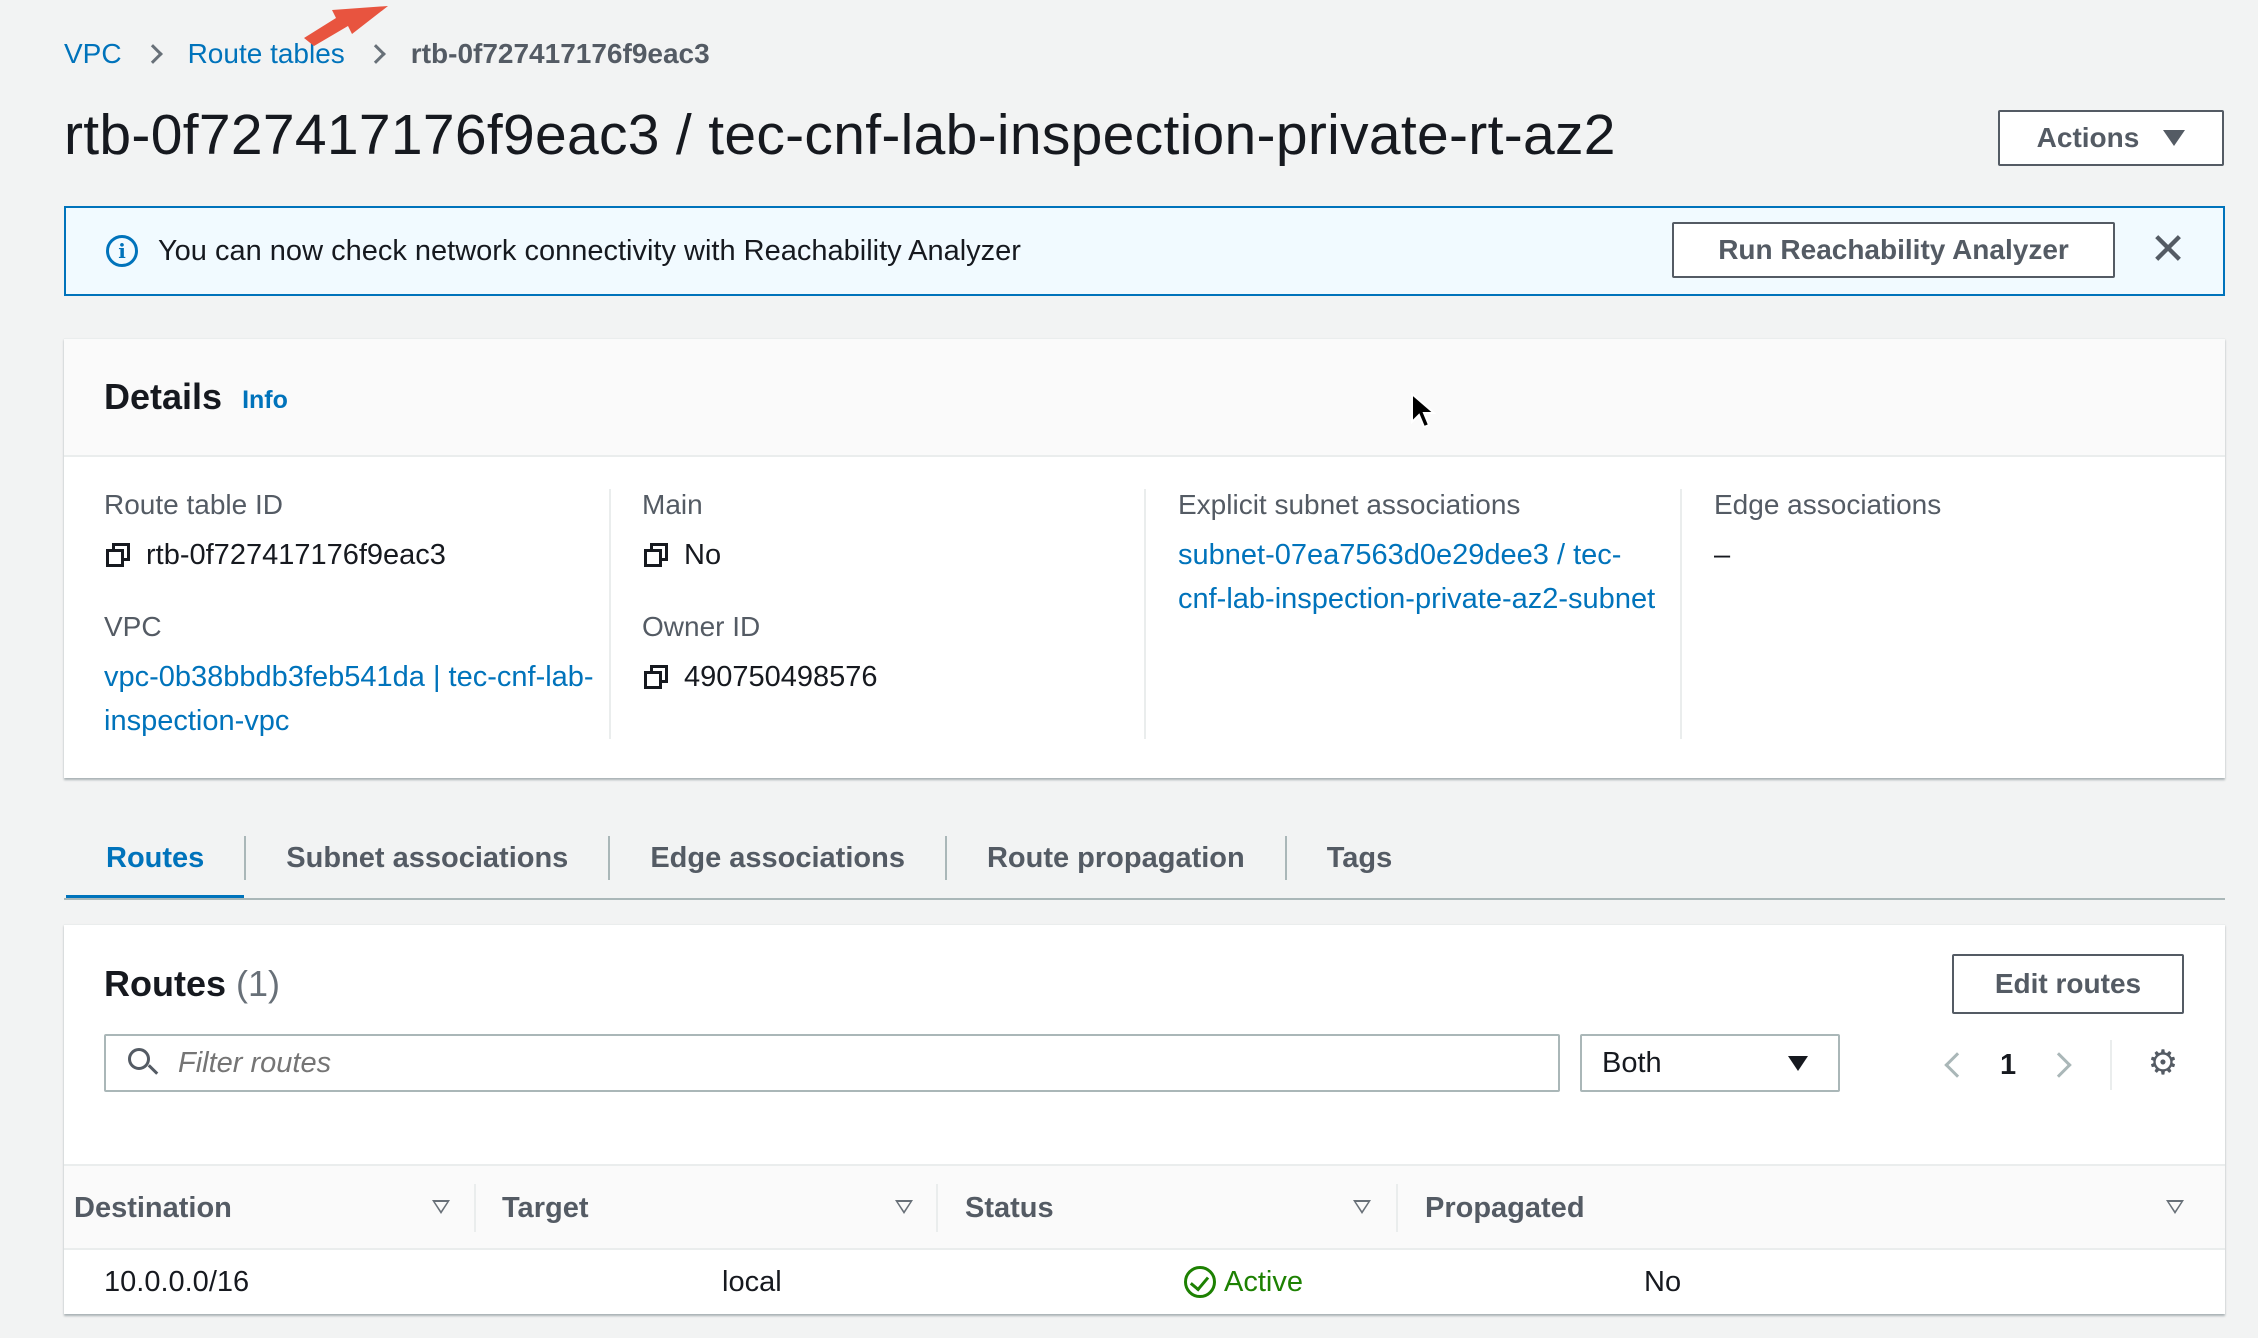 The width and height of the screenshot is (2258, 1338). I want to click on routes-title-text: Routes, so click(165, 983).